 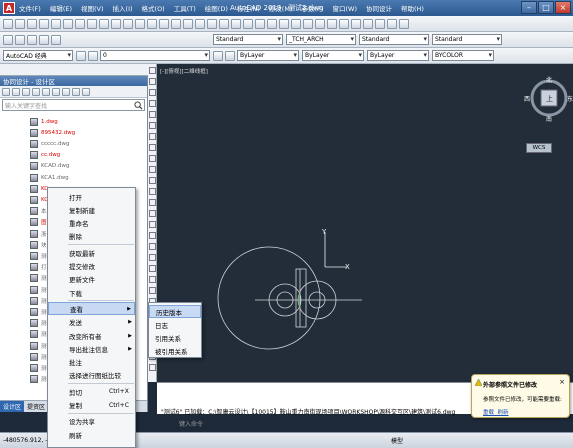 What do you see at coordinates (175, 324) in the screenshot?
I see `submenu-item: 日志` at bounding box center [175, 324].